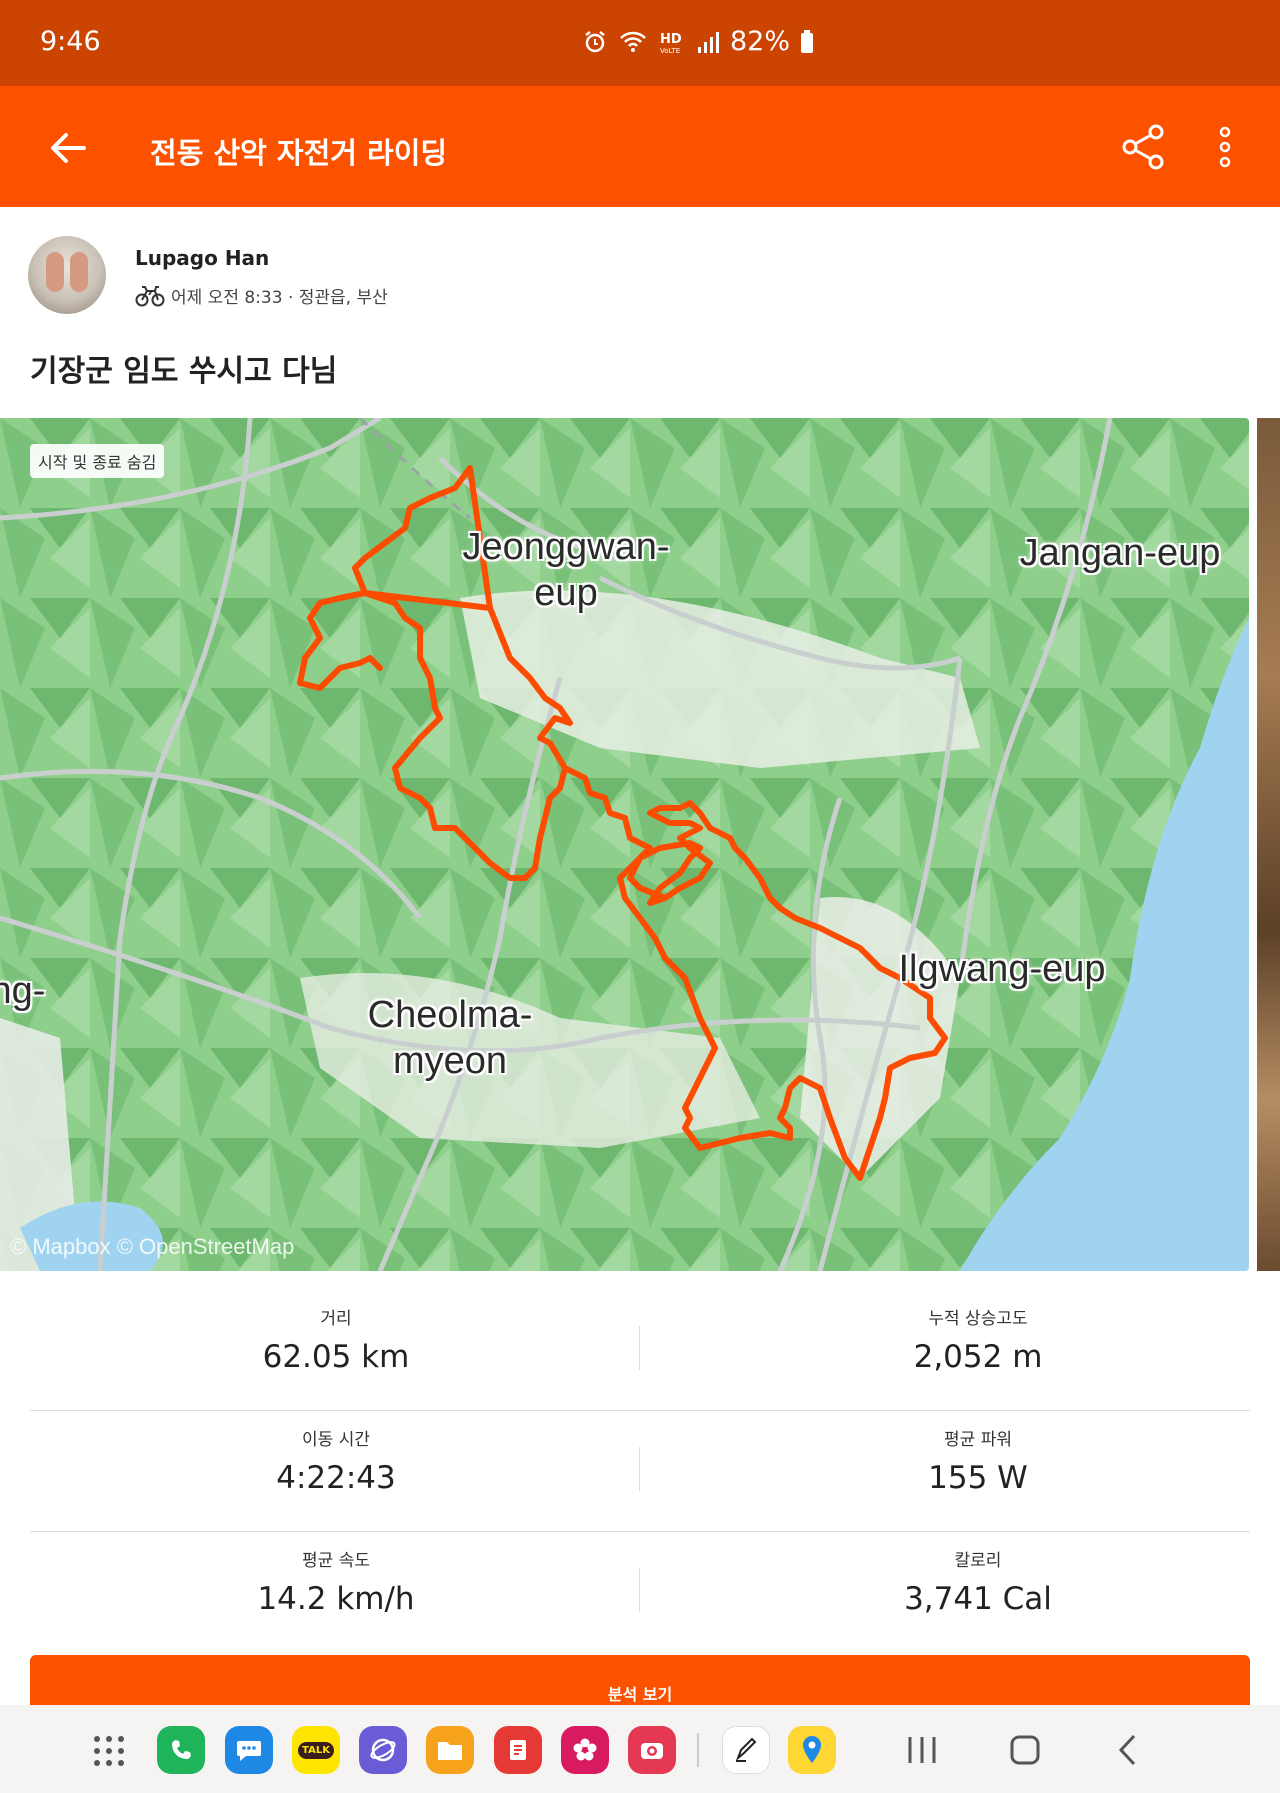  Describe the element at coordinates (640, 1683) in the screenshot. I see `view-analysis-button: 분석 보기` at that location.